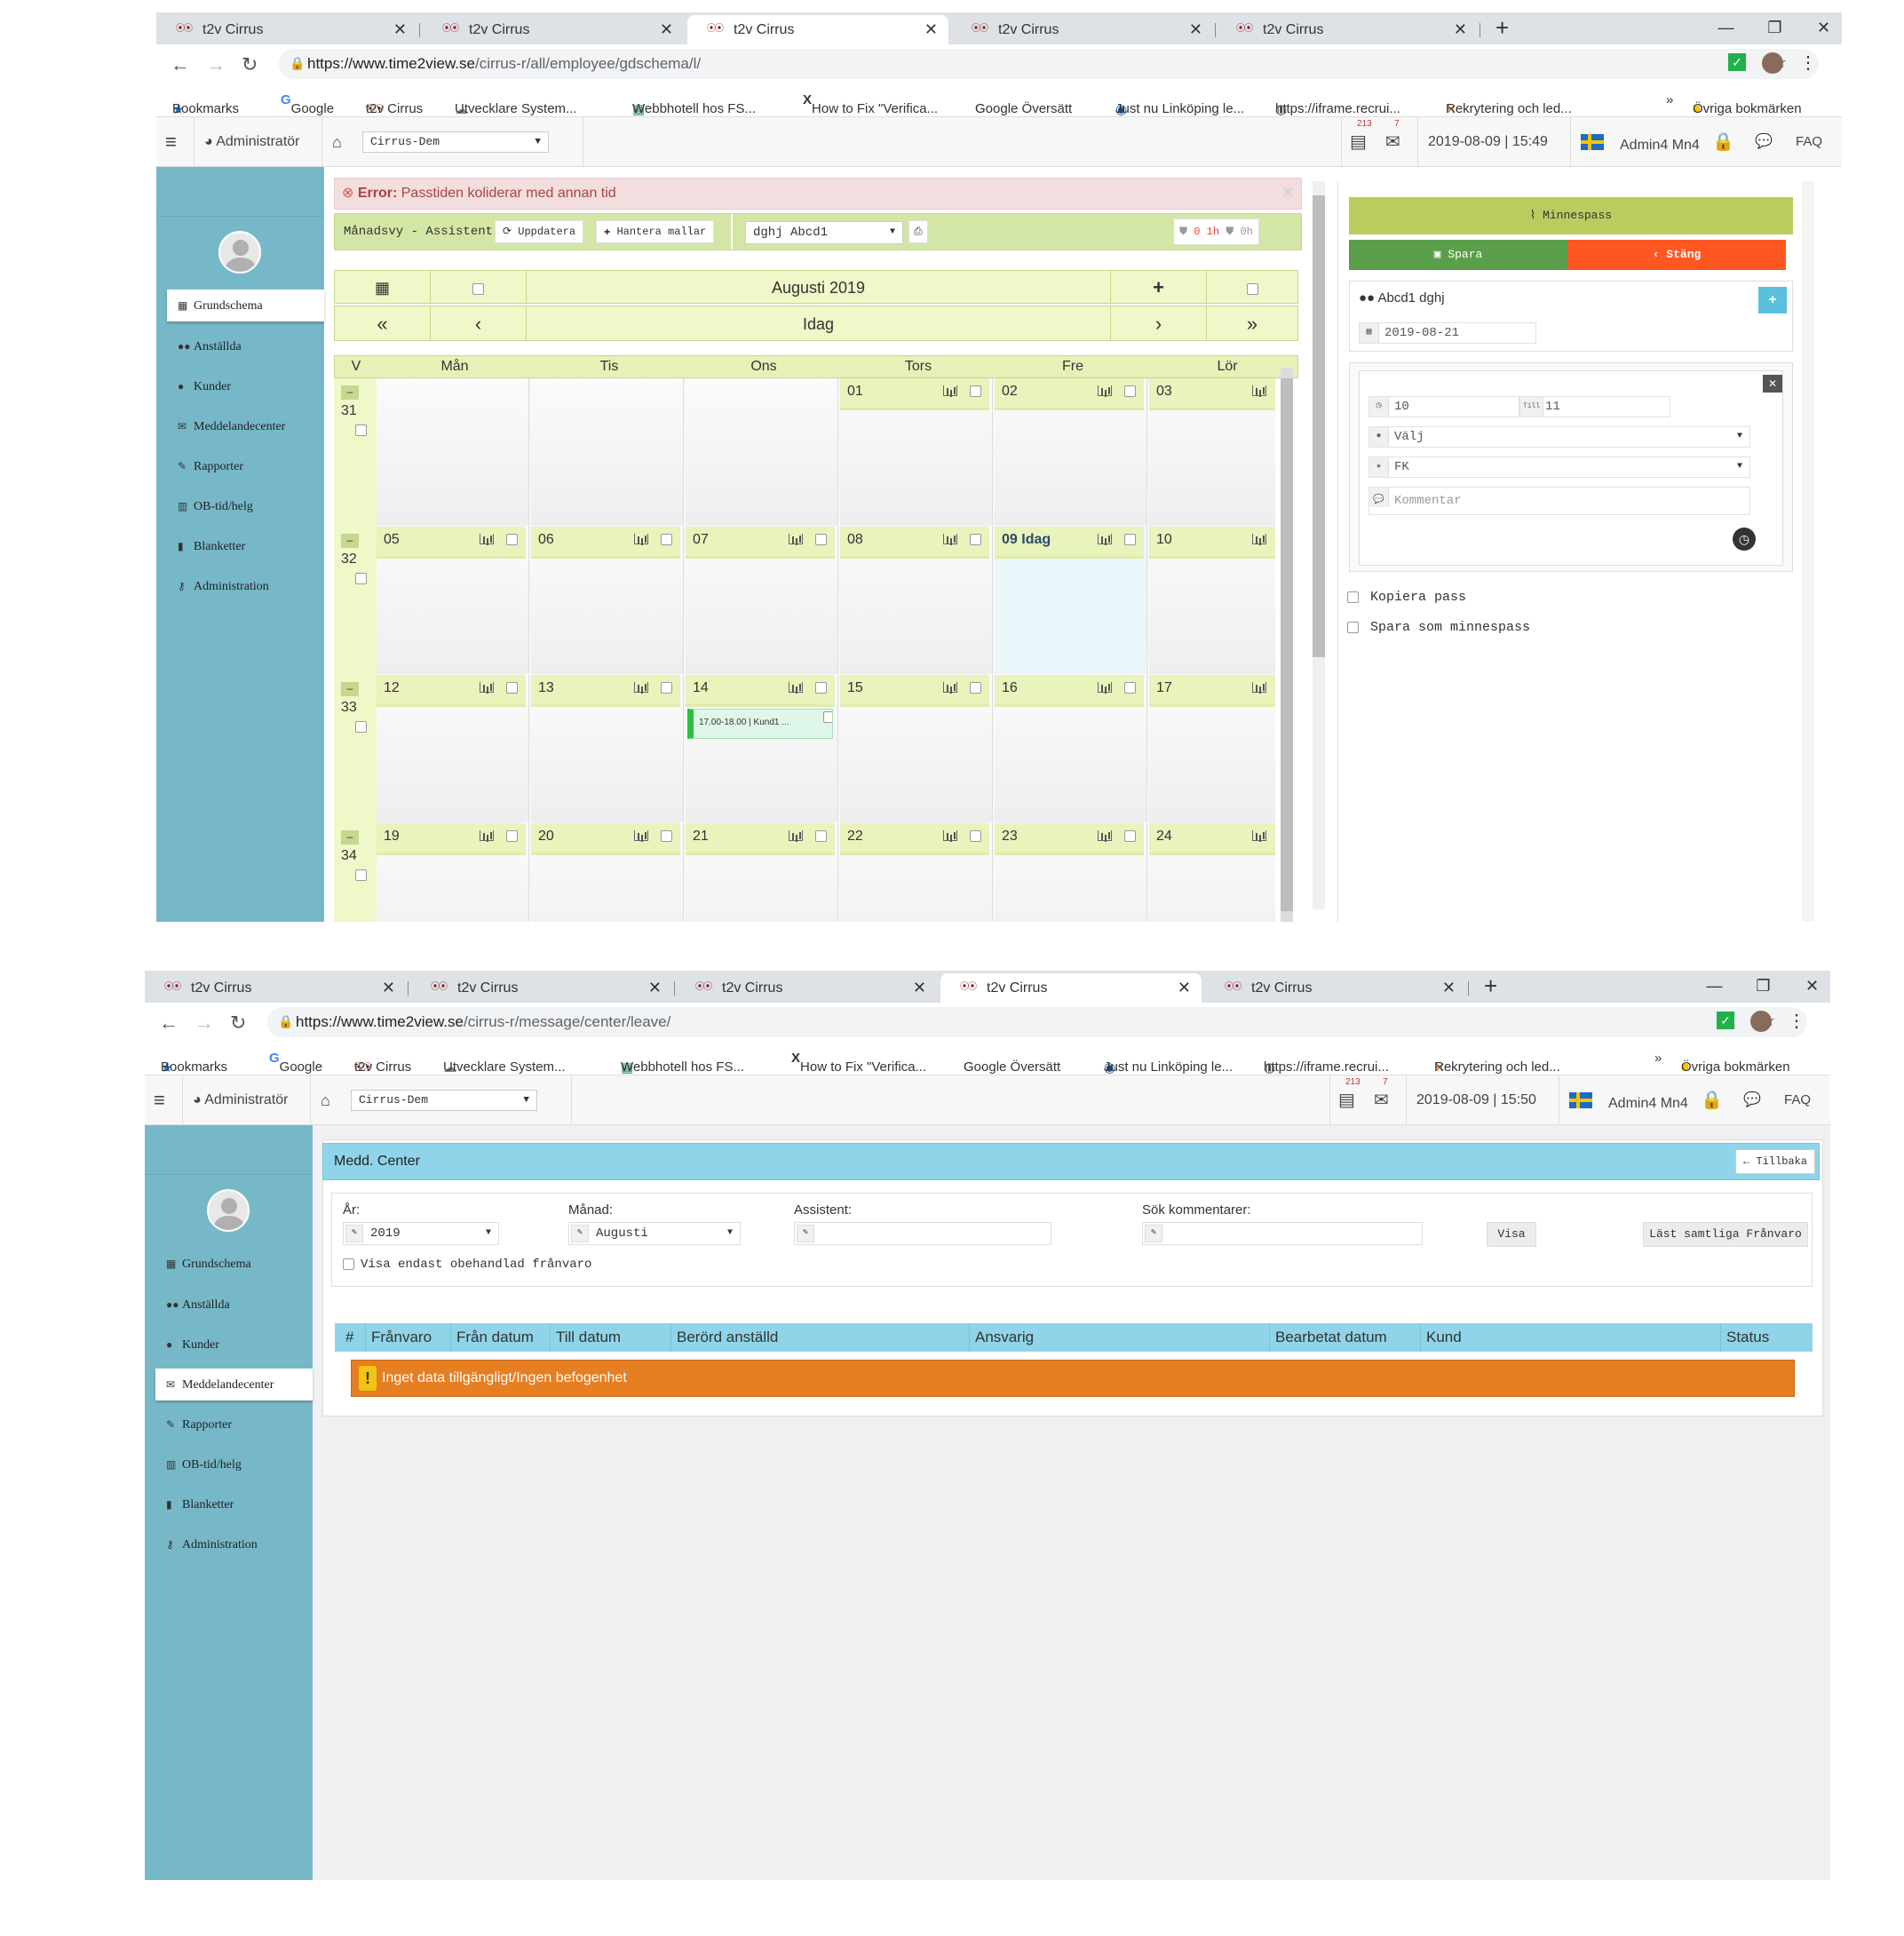  I want to click on next-month-icon: ›, so click(1159, 323).